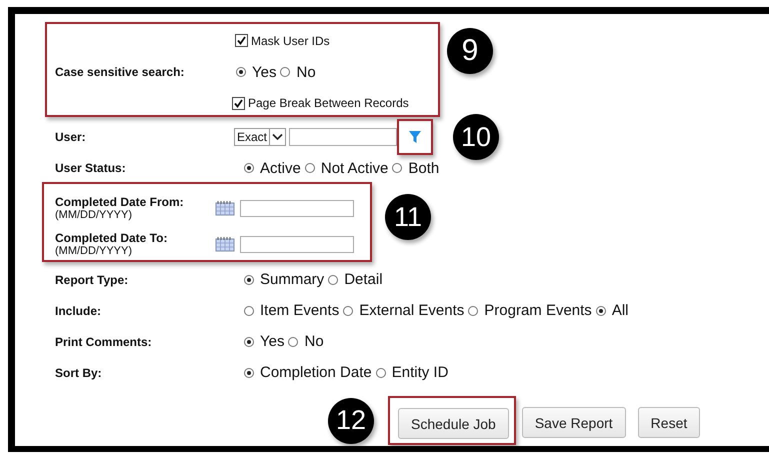 This screenshot has height=455, width=769. What do you see at coordinates (280, 168) in the screenshot?
I see `radio-label: Active` at bounding box center [280, 168].